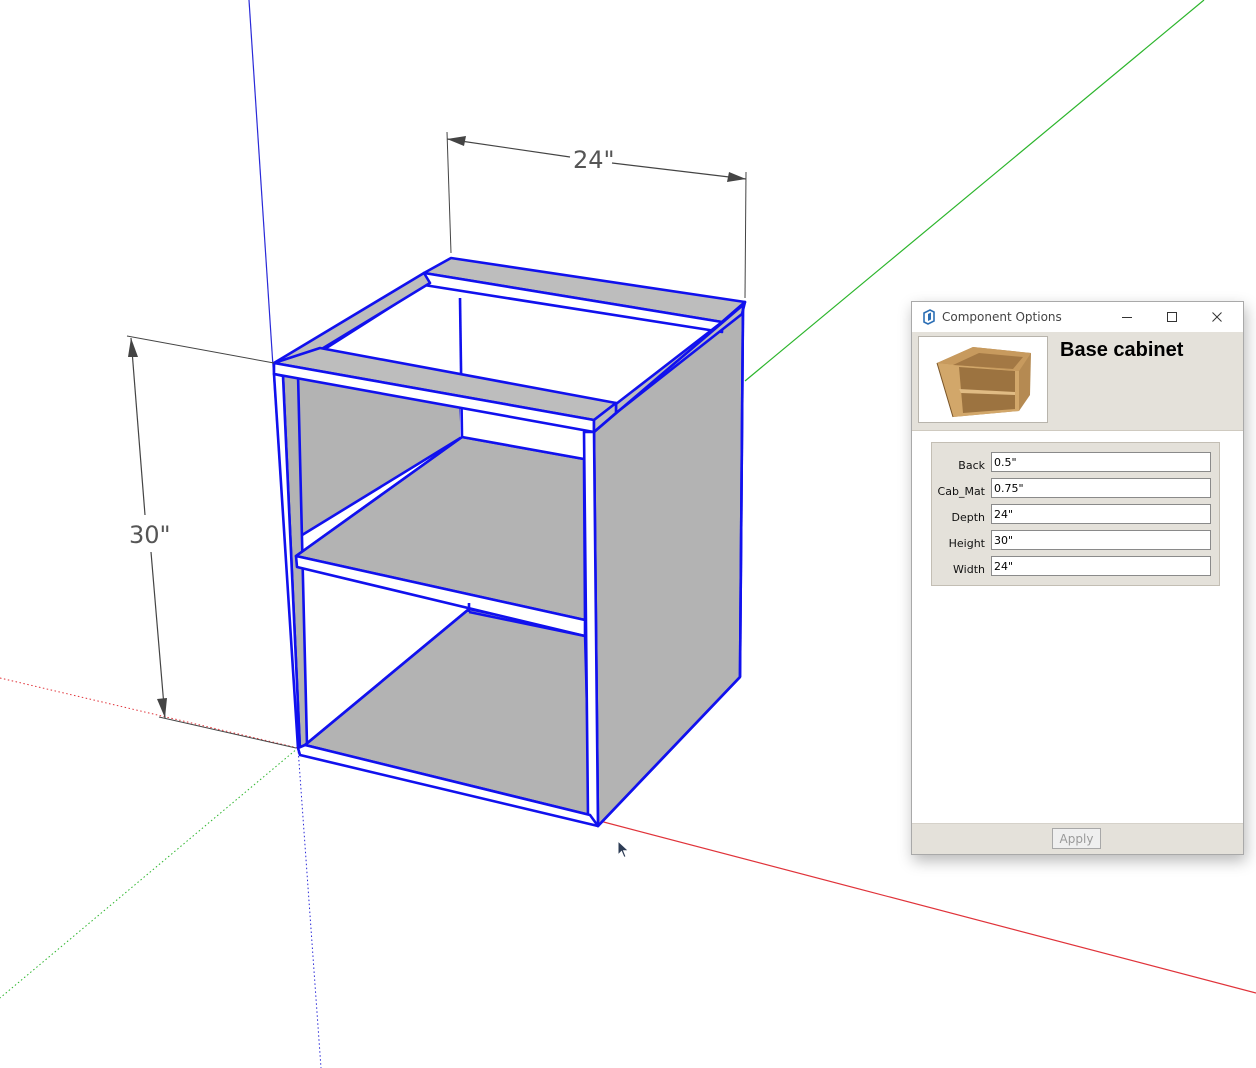 The height and width of the screenshot is (1068, 1256). I want to click on height-dimension-label: 30", so click(150, 535).